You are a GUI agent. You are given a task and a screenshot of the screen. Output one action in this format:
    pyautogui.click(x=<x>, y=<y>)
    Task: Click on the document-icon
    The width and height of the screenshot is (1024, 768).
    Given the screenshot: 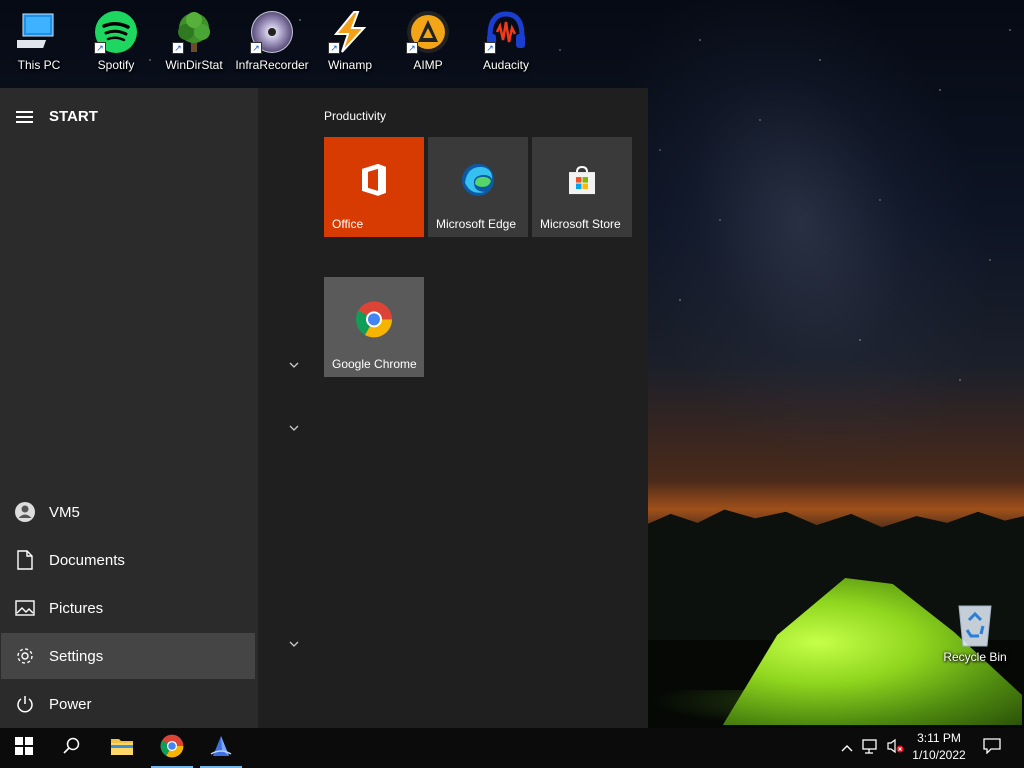 What is the action you would take?
    pyautogui.click(x=25, y=560)
    